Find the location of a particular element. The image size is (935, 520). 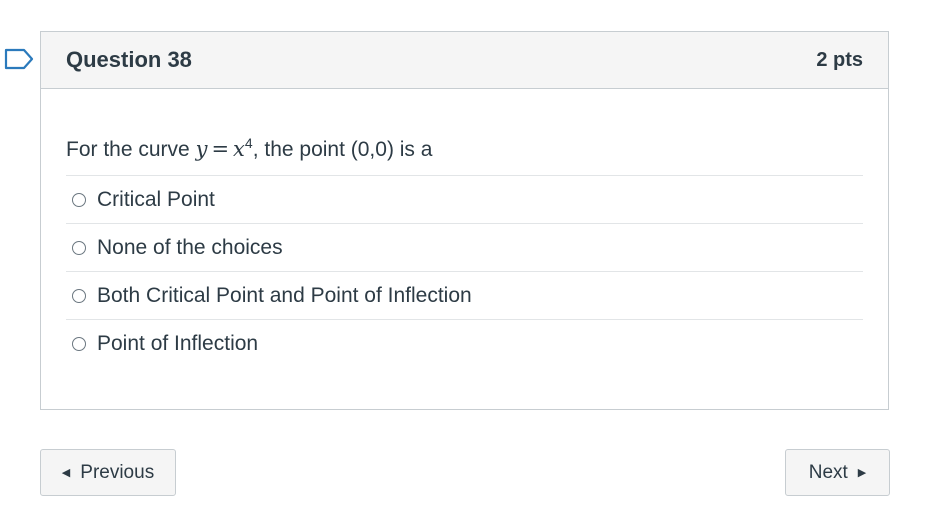

previous-button: ◀ Previous is located at coordinates (108, 472).